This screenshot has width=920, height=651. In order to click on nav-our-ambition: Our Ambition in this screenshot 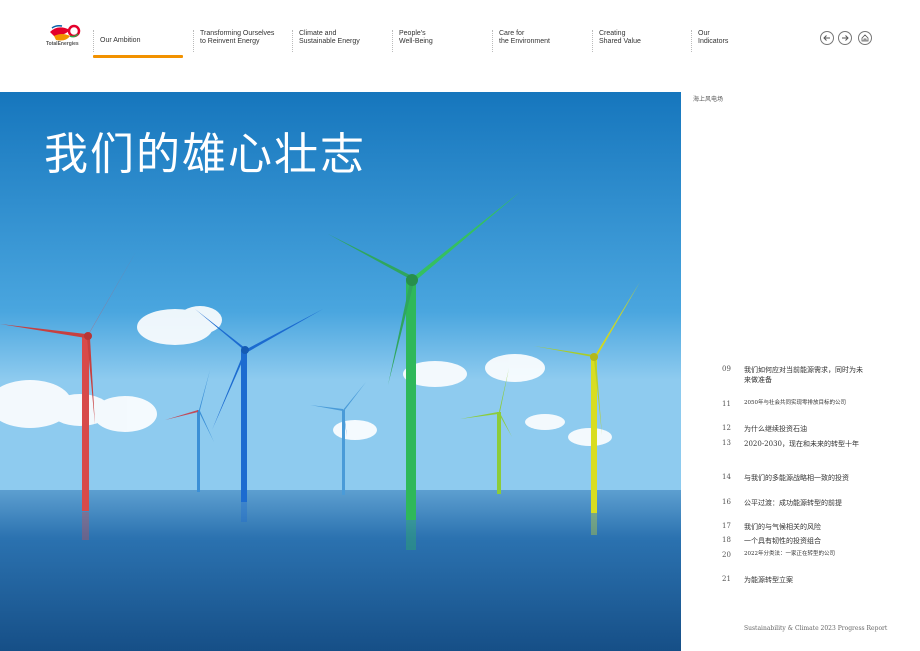, I will do `click(116, 41)`.